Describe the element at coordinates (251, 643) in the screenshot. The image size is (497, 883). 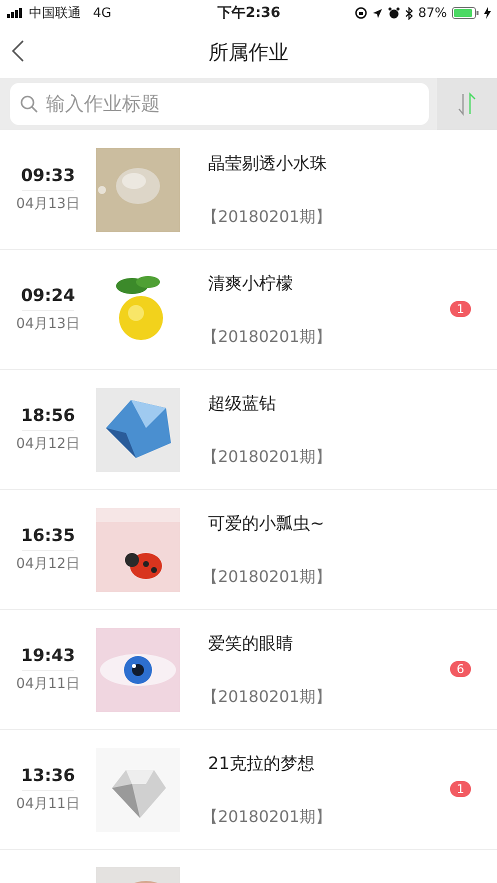
I see `item-title: 爱笑的眼睛` at that location.